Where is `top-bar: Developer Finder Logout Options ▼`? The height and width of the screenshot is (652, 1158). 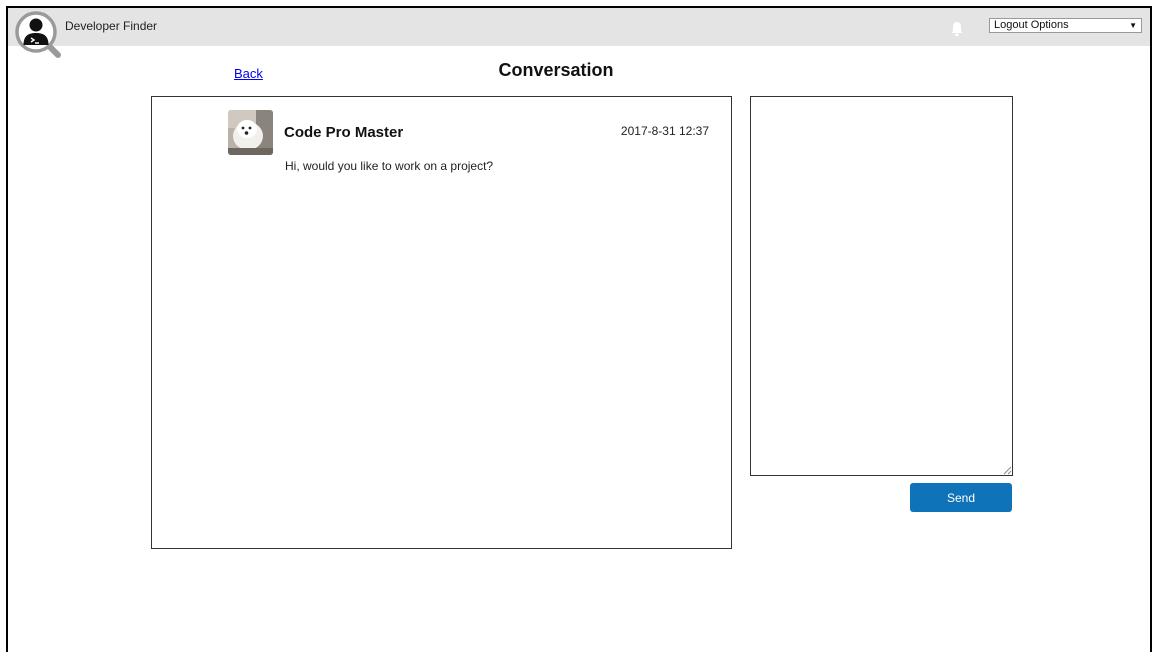 top-bar: Developer Finder Logout Options ▼ is located at coordinates (579, 27).